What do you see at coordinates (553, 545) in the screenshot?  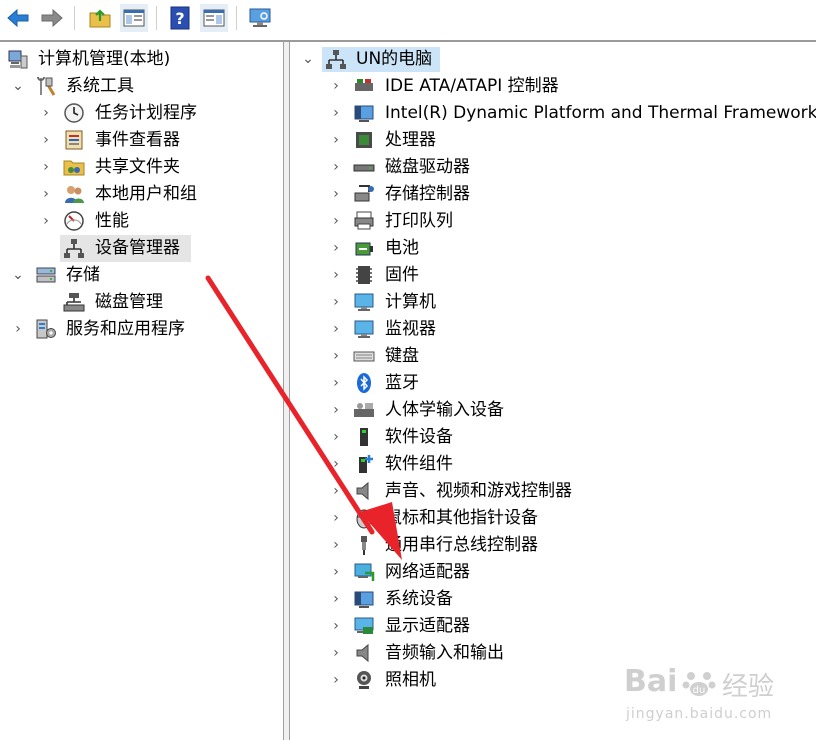 I see `device-category-item: › 通用串行总线控制器` at bounding box center [553, 545].